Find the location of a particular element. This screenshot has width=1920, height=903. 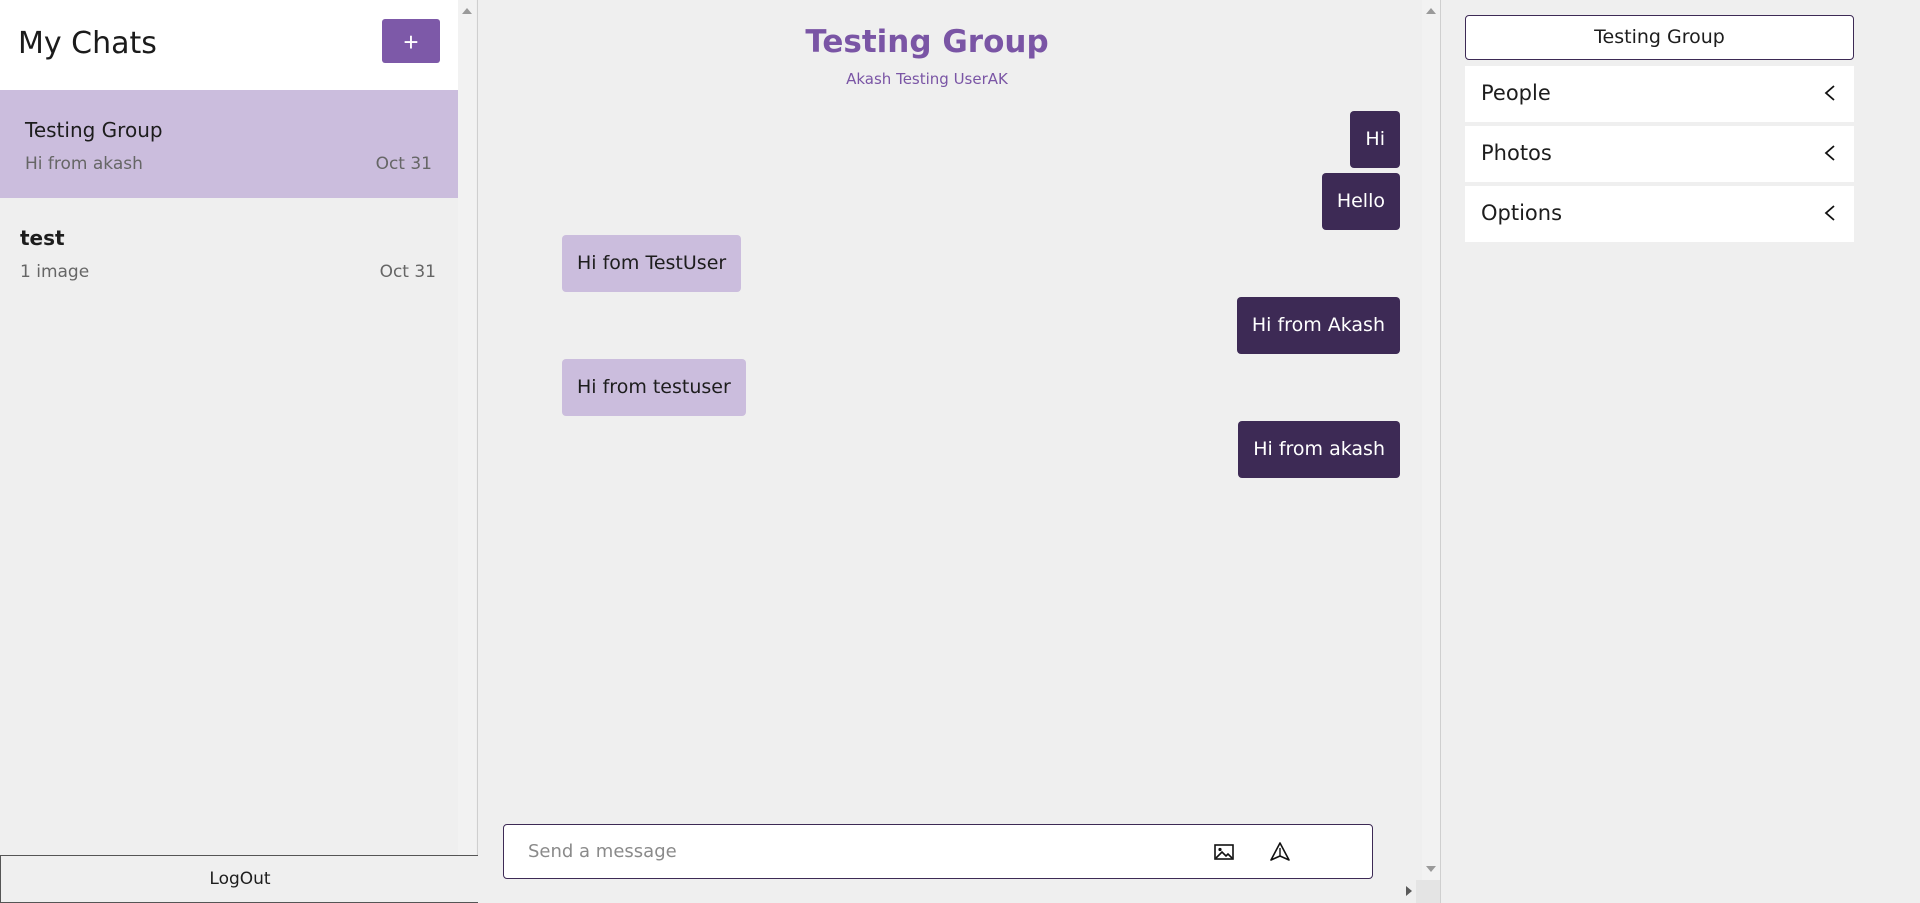

sidebar-scrollbar is located at coordinates (467, 427).